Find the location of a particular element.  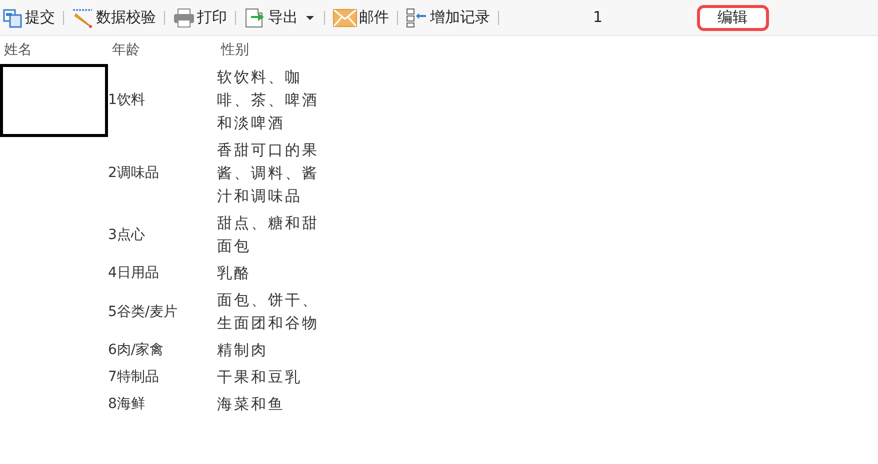

table-cell-text: 软饮料、咖啡、茶、啤酒和淡啤酒 is located at coordinates (268, 100).